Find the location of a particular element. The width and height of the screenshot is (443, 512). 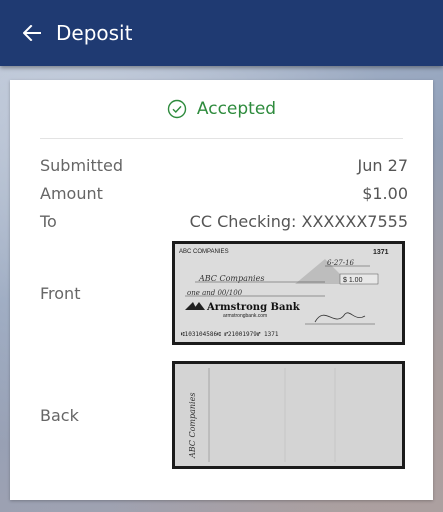

check-bank: Armstrong Bank is located at coordinates (253, 307).